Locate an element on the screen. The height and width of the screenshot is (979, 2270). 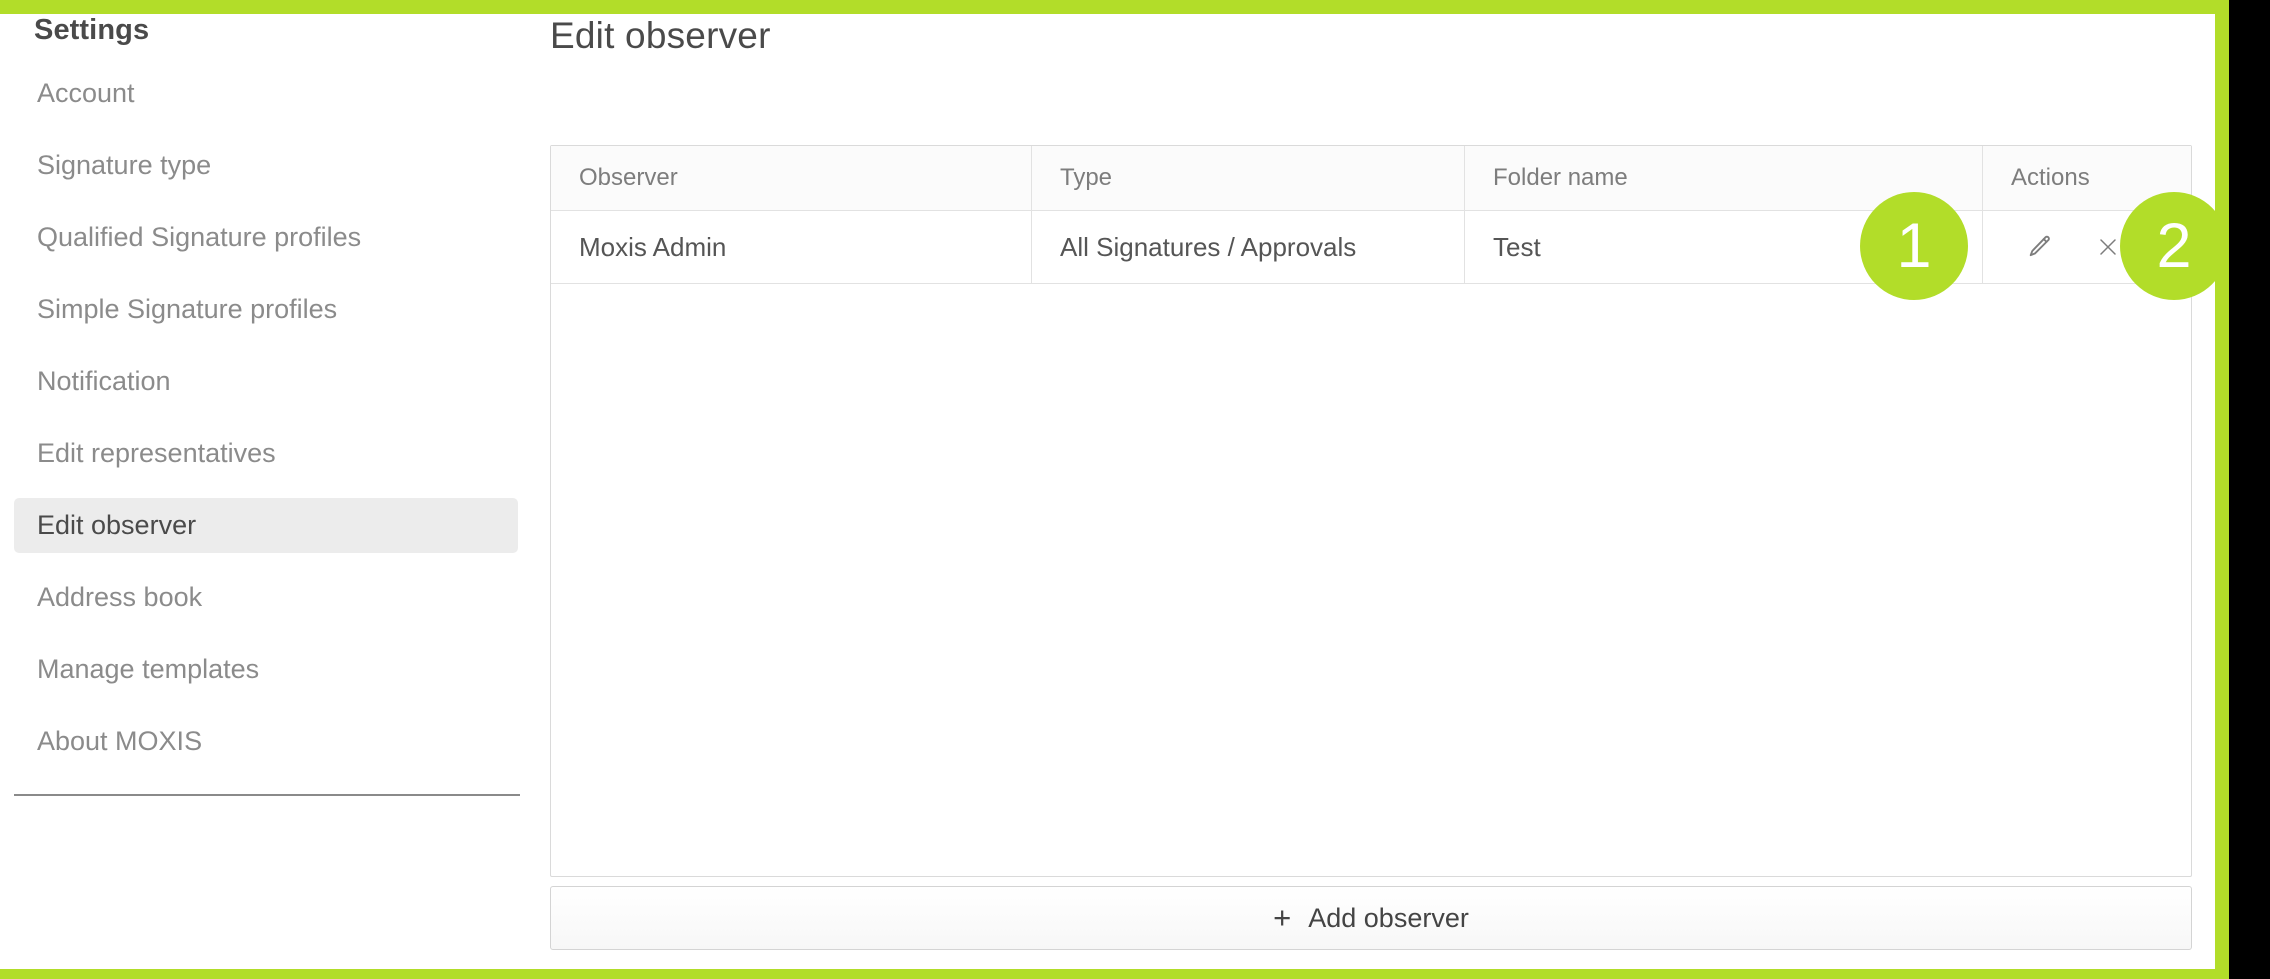
sidebar-item-label: Notification is located at coordinates (104, 381).